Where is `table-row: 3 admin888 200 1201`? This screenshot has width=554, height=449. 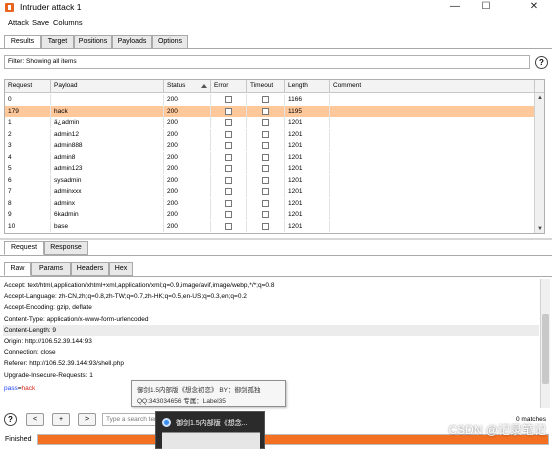 table-row: 3 admin888 200 1201 is located at coordinates (270, 145).